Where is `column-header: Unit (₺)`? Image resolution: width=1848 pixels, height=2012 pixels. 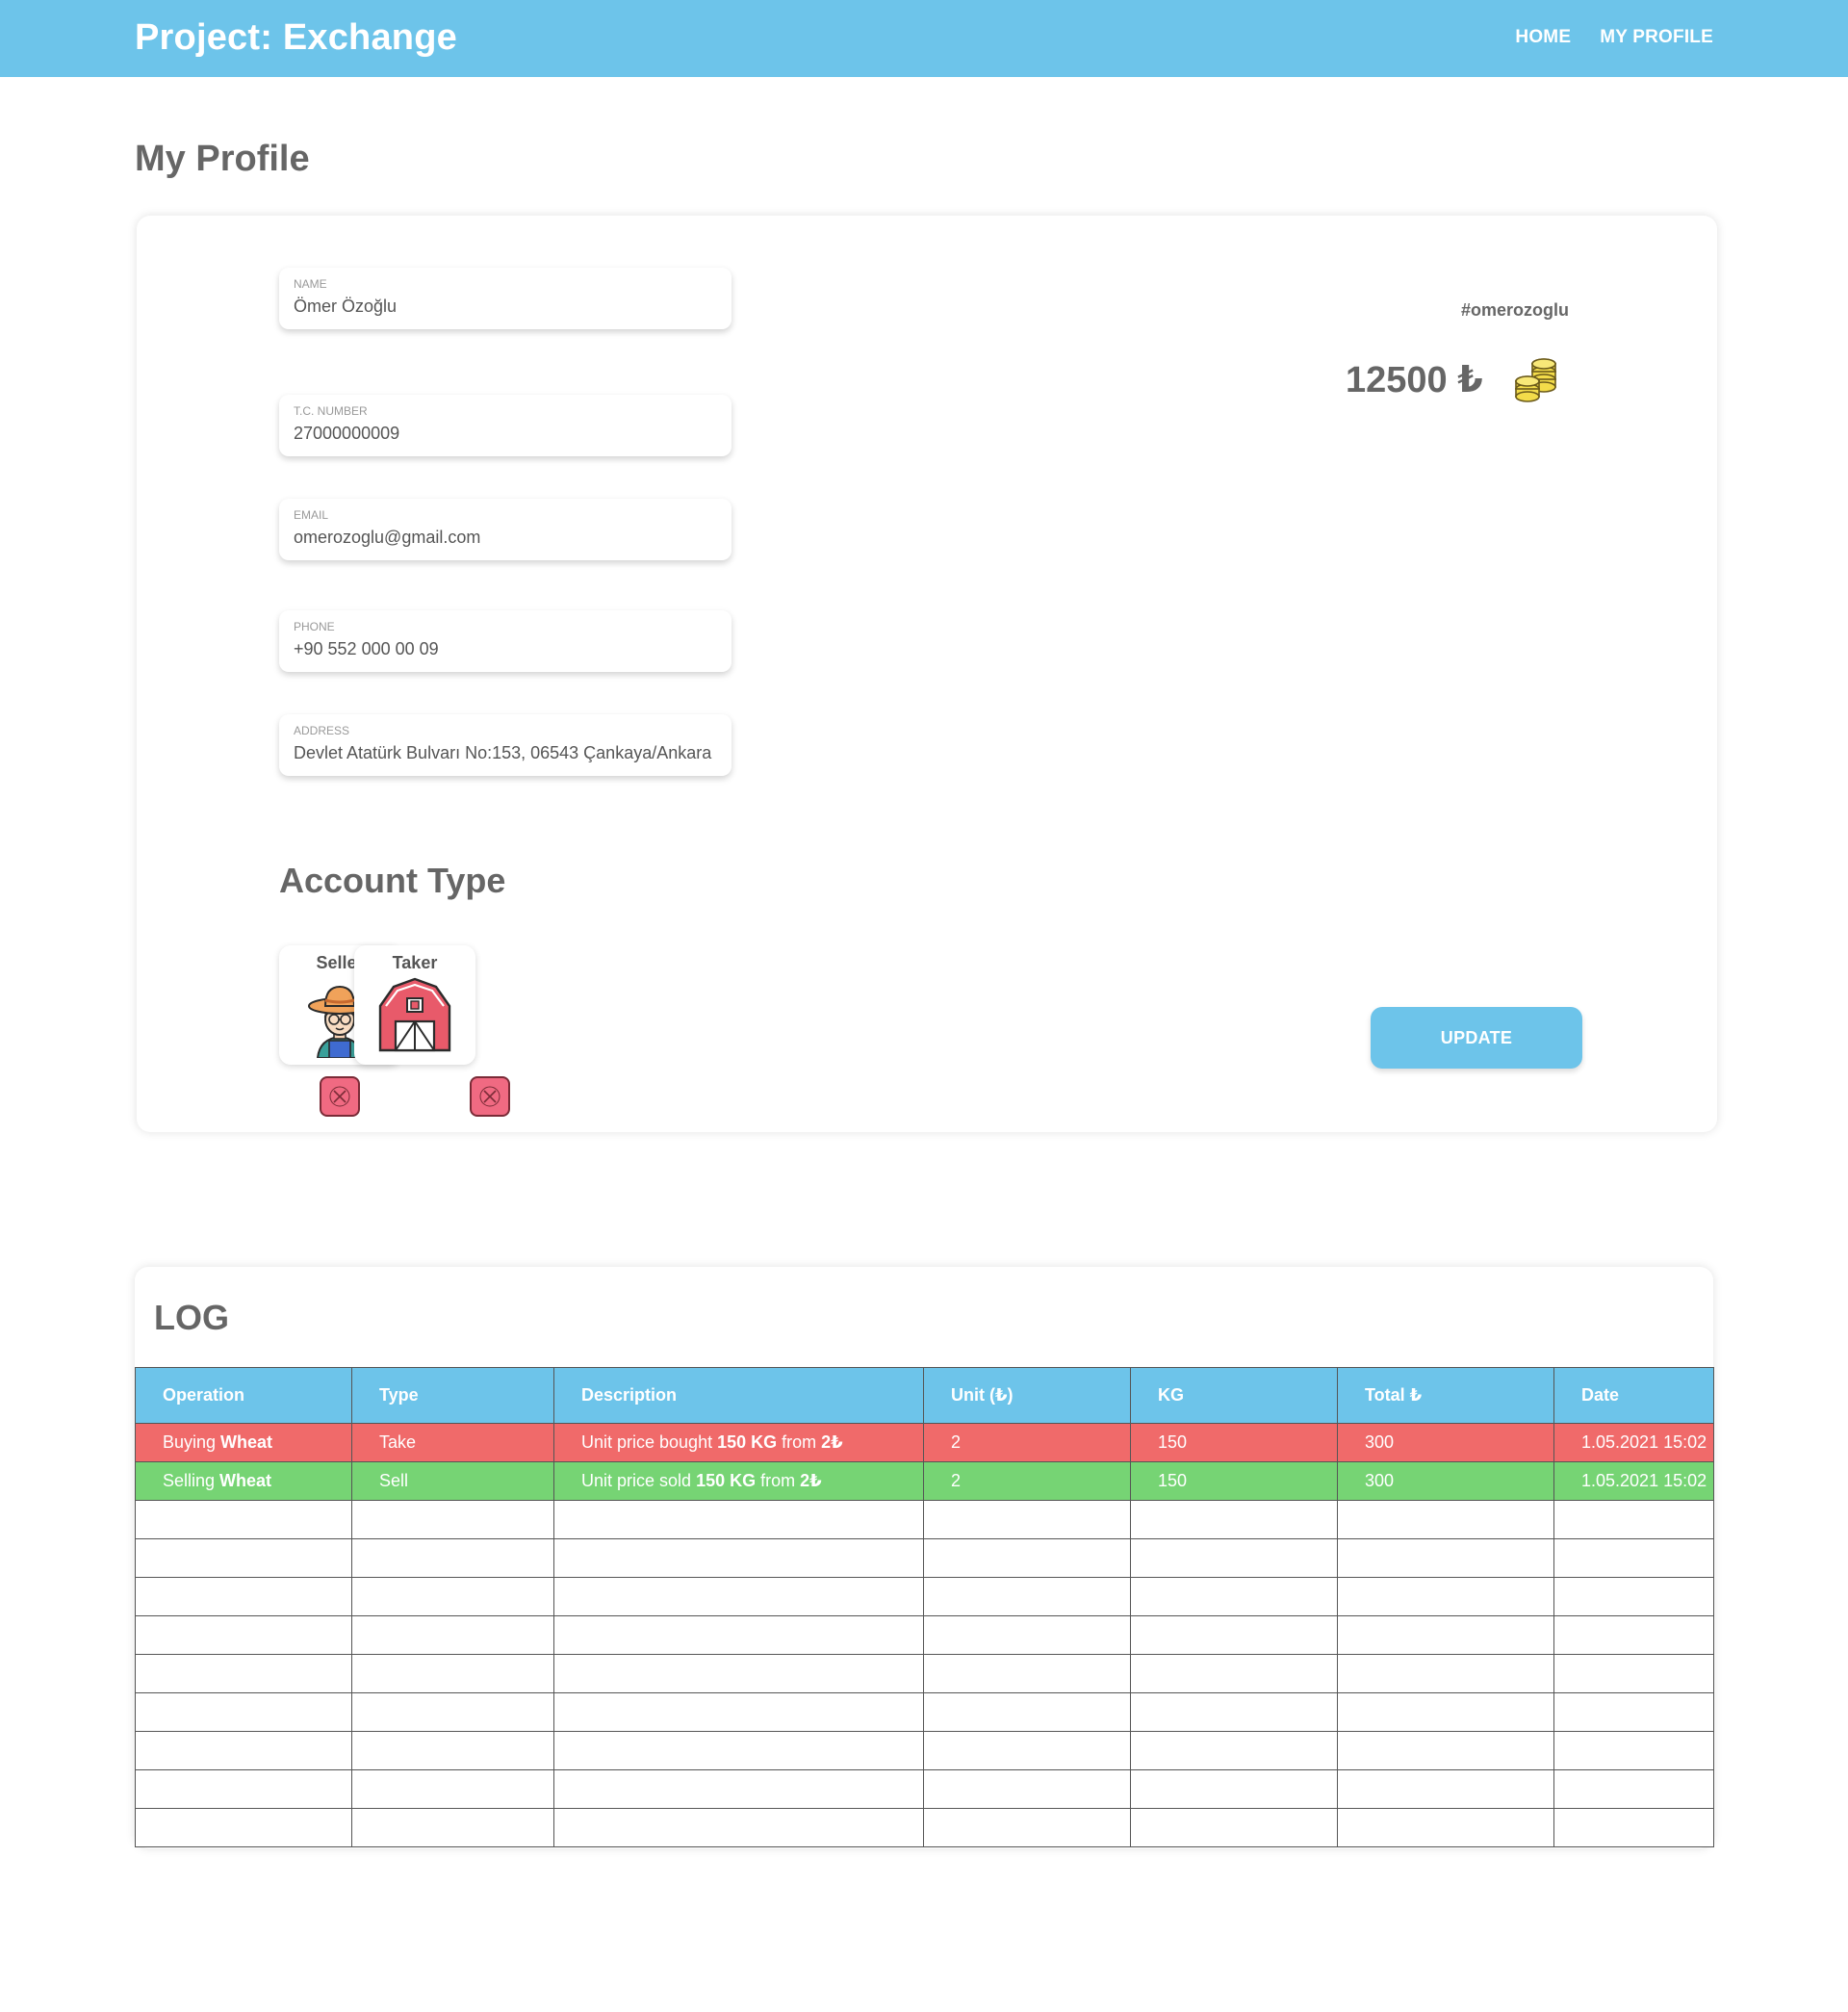 column-header: Unit (₺) is located at coordinates (1027, 1395).